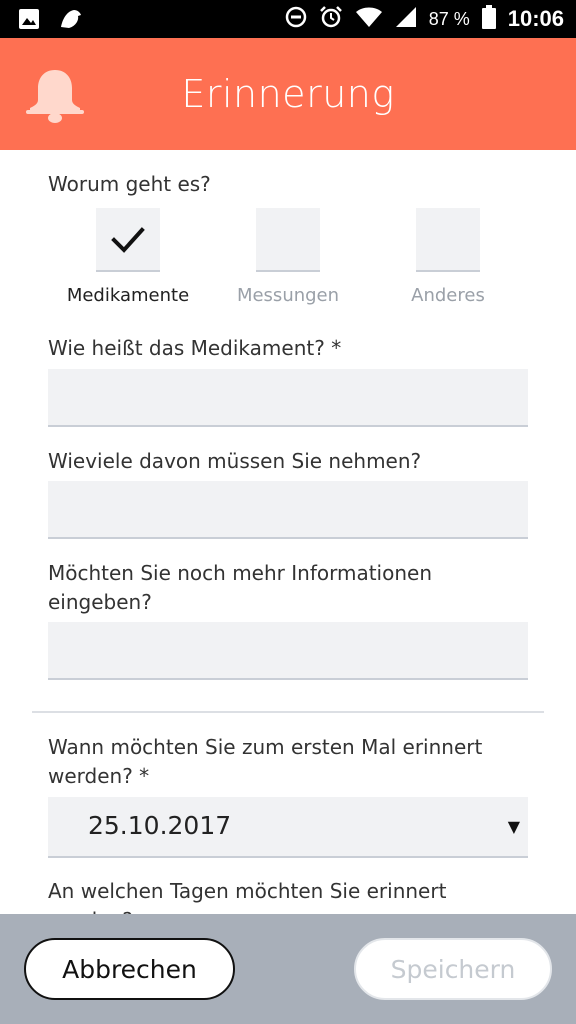 The image size is (576, 1024). I want to click on checkmark-icon, so click(128, 240).